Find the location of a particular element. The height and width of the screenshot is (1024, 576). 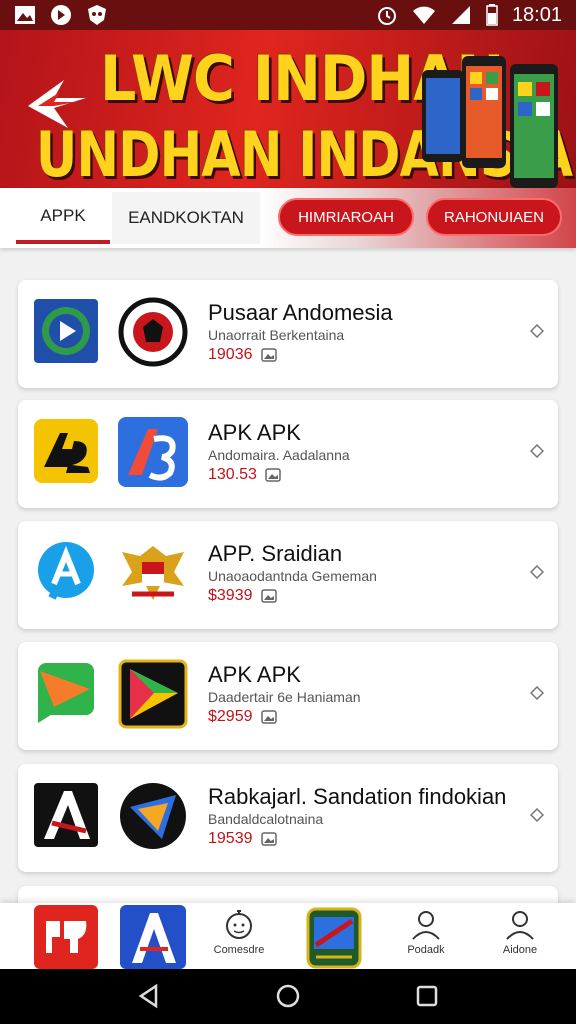

app-price: $3939 is located at coordinates (242, 596).